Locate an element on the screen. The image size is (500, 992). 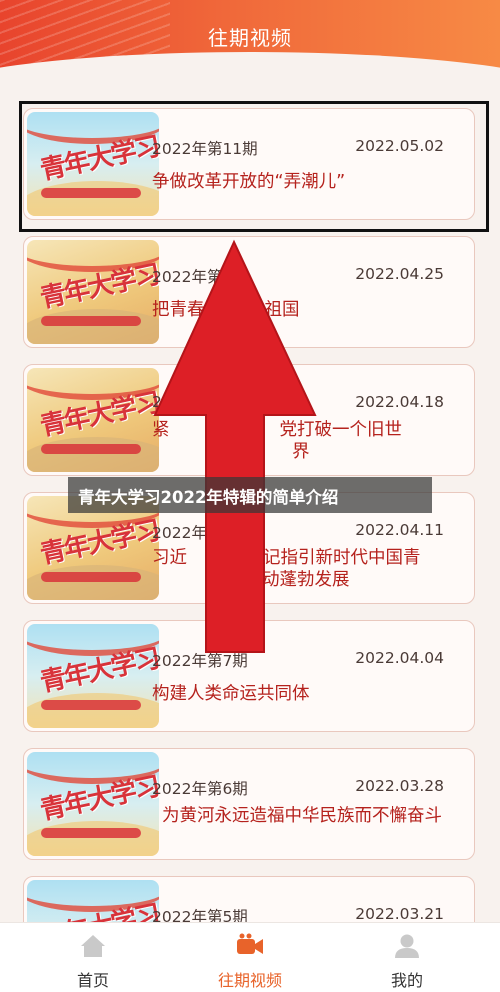
episode-title-part: 把青春 is located at coordinates (178, 310).